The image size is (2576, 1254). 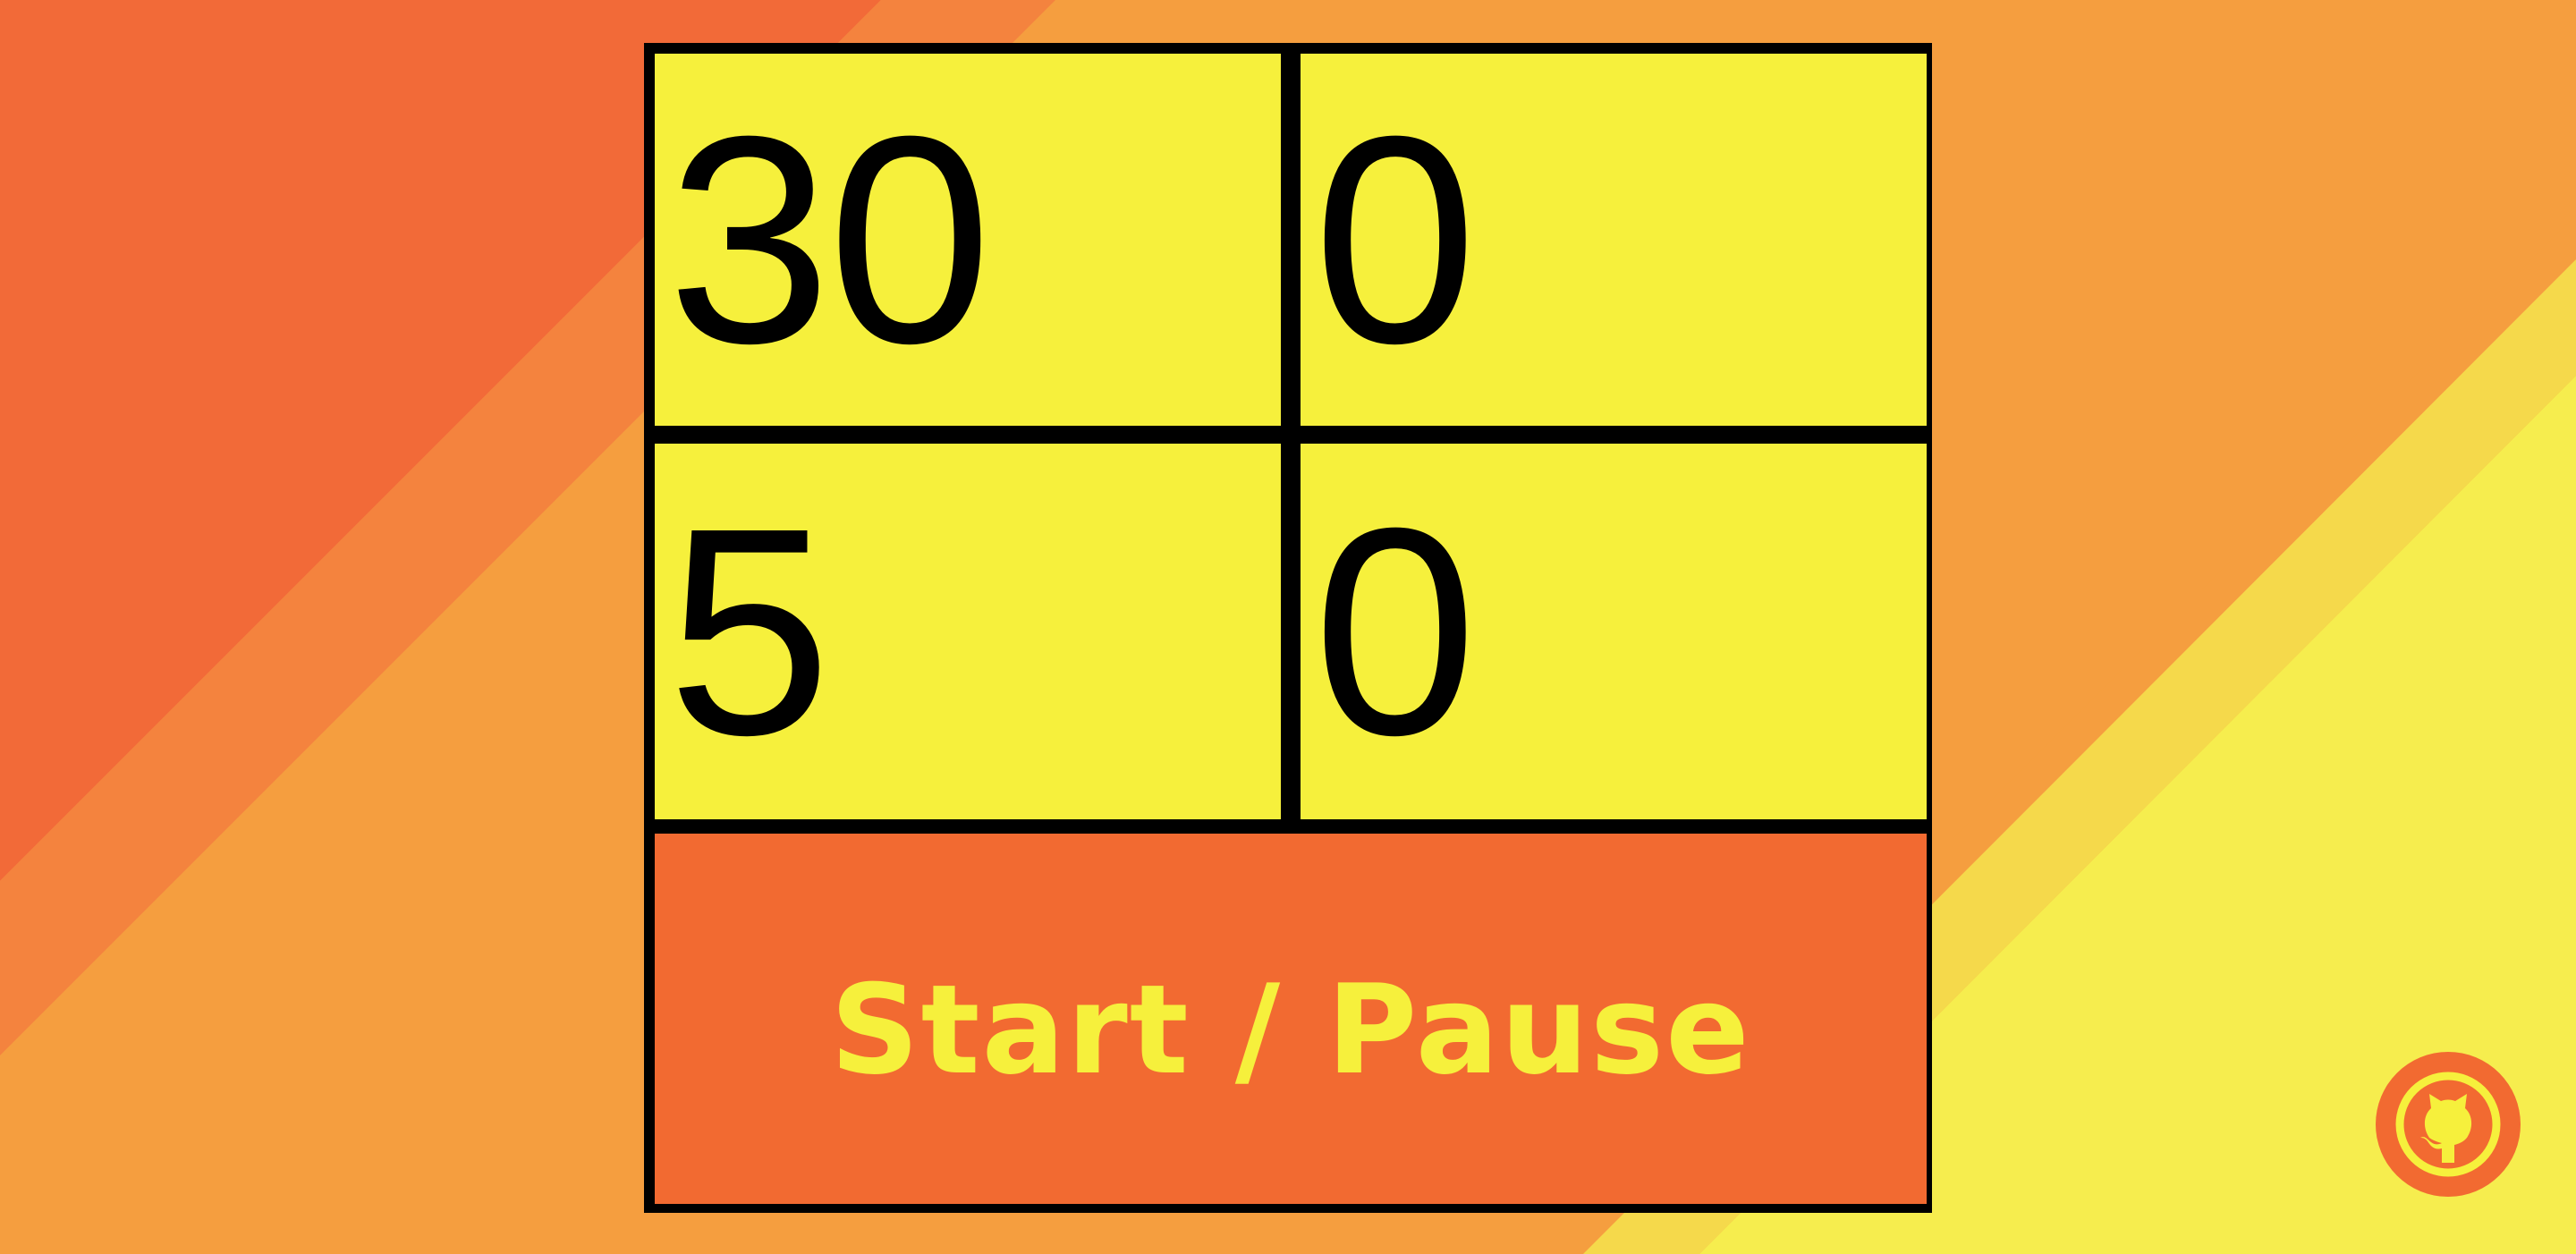 I want to click on timer-cell-work-duration: 30, so click(x=968, y=240).